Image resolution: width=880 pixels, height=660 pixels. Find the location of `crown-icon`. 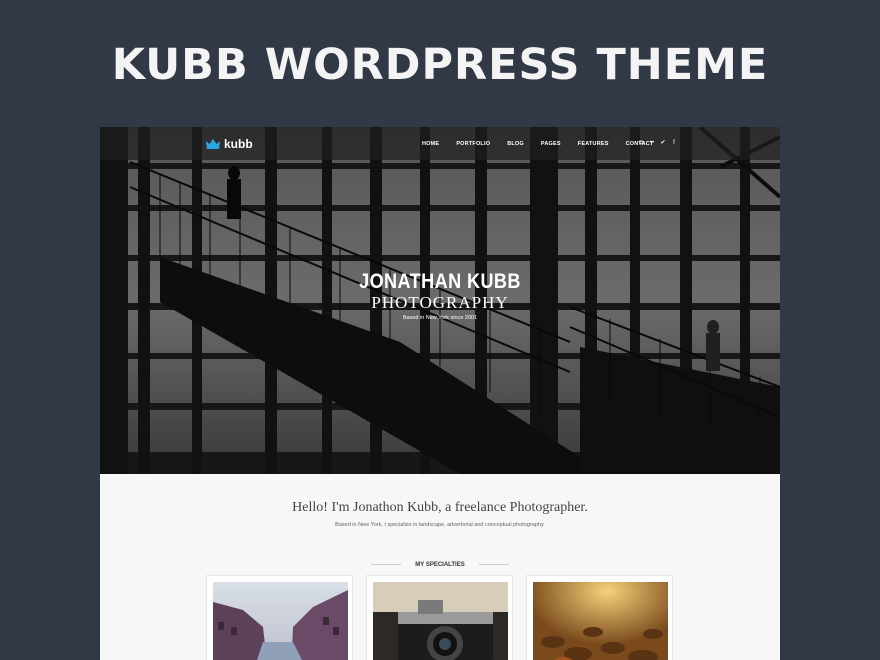

crown-icon is located at coordinates (213, 144).